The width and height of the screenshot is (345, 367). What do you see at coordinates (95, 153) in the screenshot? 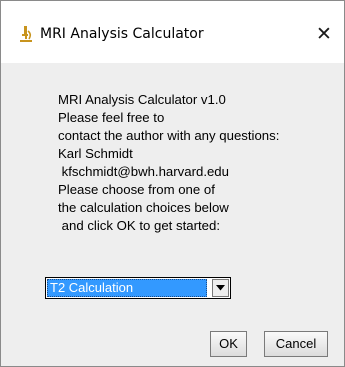
I see `message-line: Karl Schmidt` at bounding box center [95, 153].